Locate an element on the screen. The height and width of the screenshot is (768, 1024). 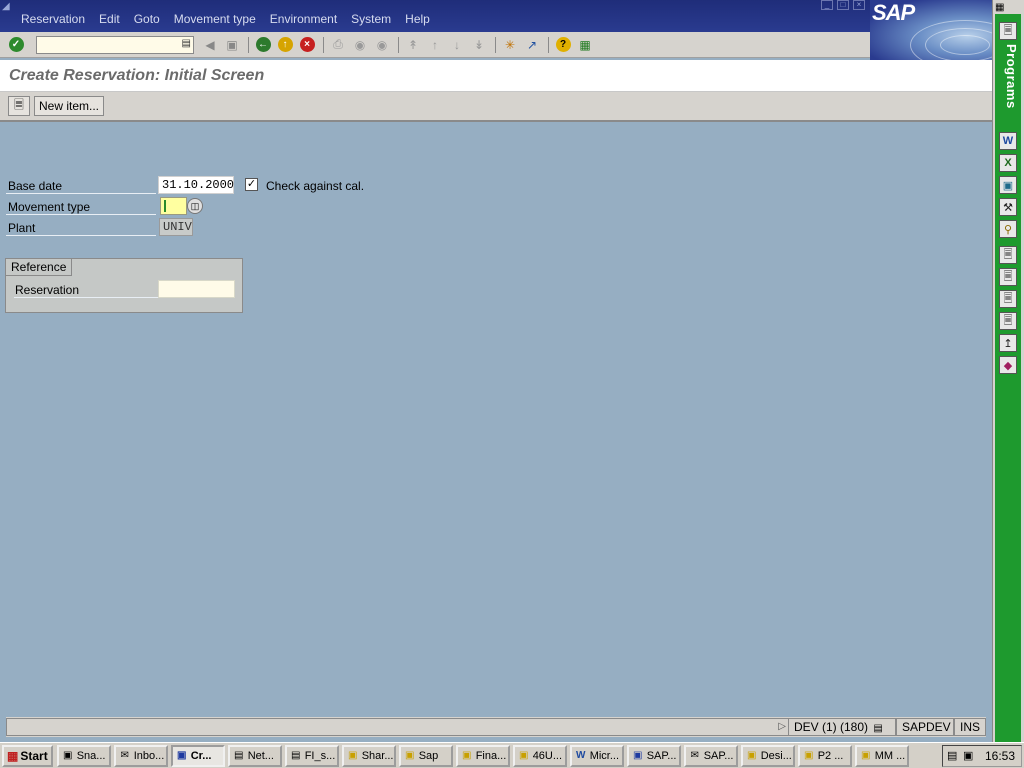
shortcut-upload-icon: ↥ is located at coordinates (1008, 343).